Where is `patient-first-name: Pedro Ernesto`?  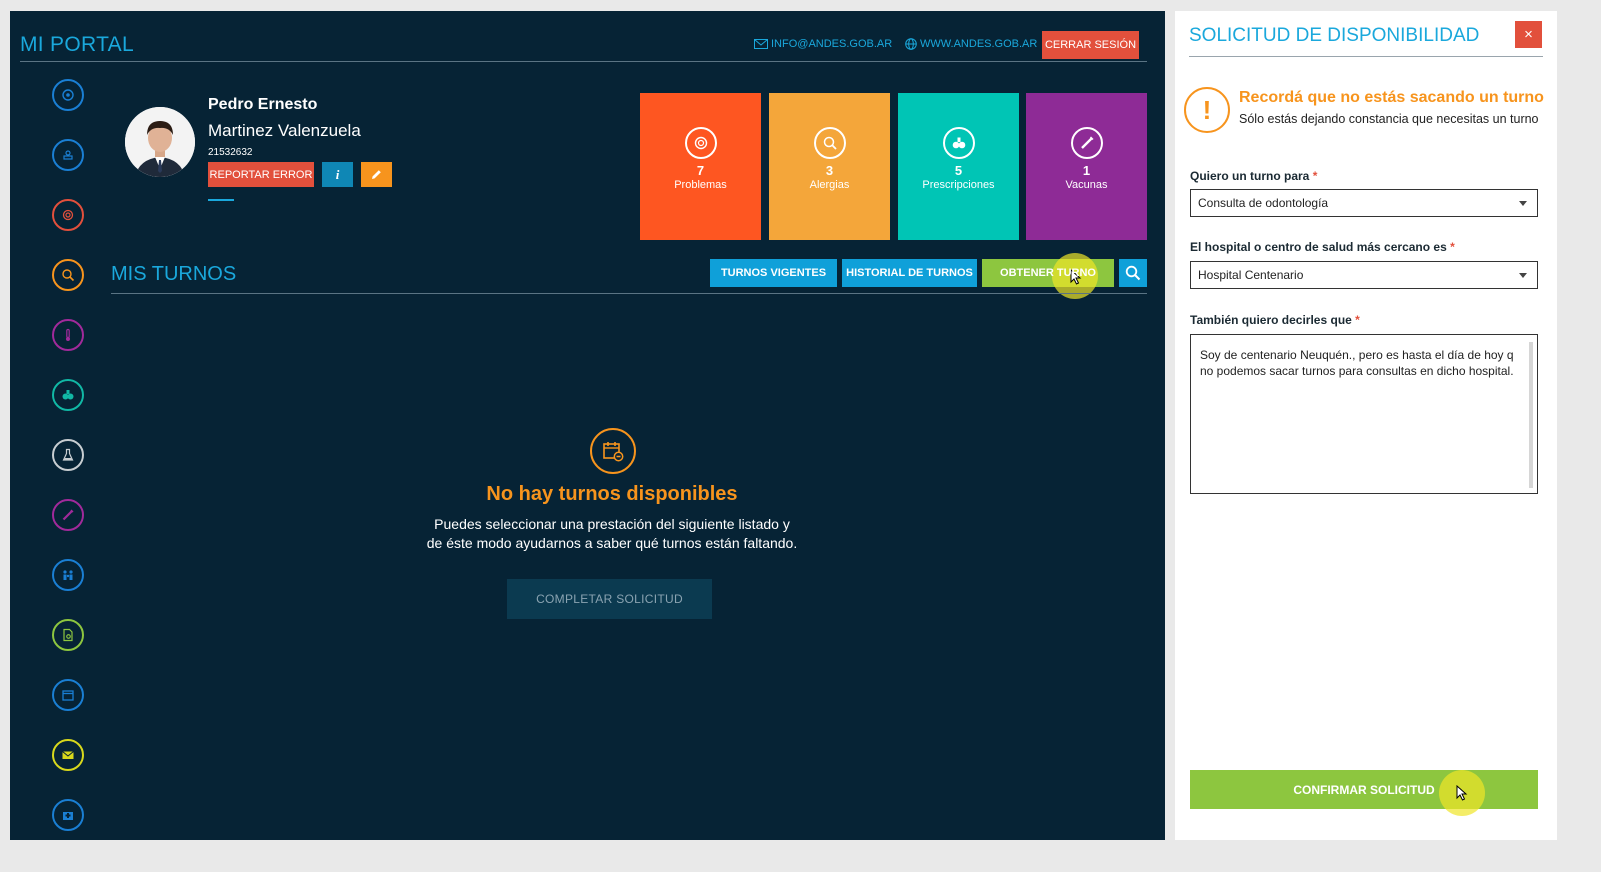
patient-first-name: Pedro Ernesto is located at coordinates (263, 104).